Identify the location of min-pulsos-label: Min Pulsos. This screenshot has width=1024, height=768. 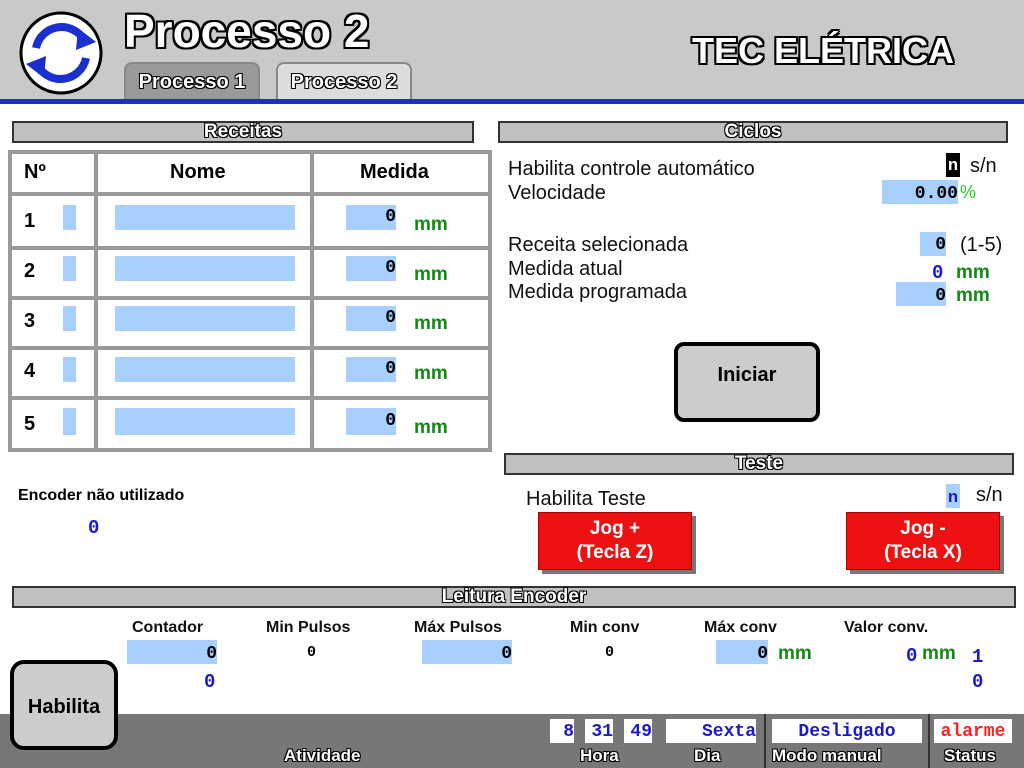
(308, 627).